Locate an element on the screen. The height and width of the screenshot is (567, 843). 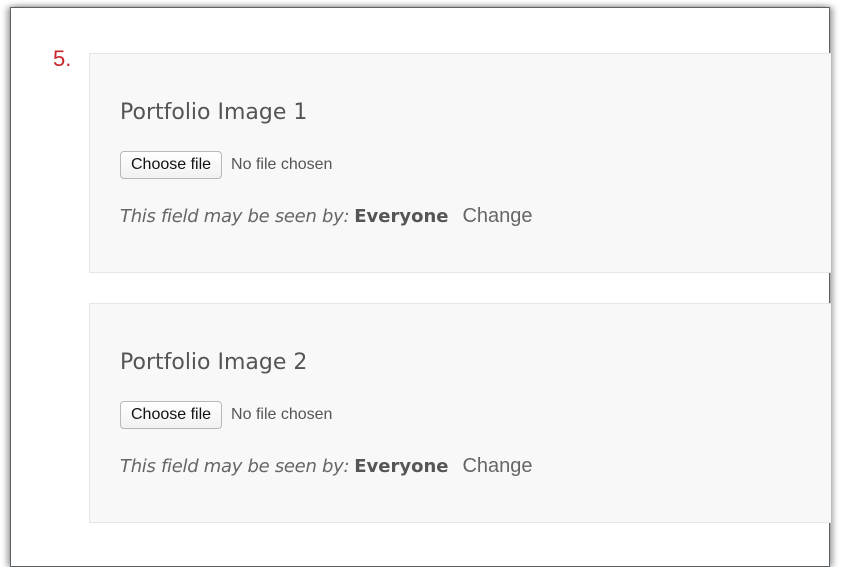
step-number: 5. is located at coordinates (62, 58).